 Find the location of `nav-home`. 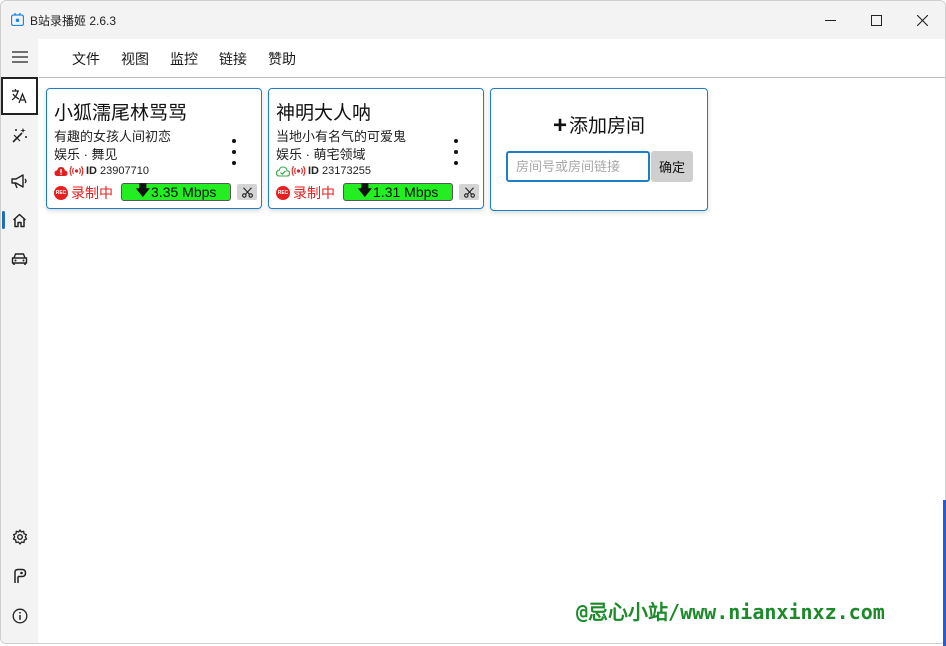

nav-home is located at coordinates (19, 220).